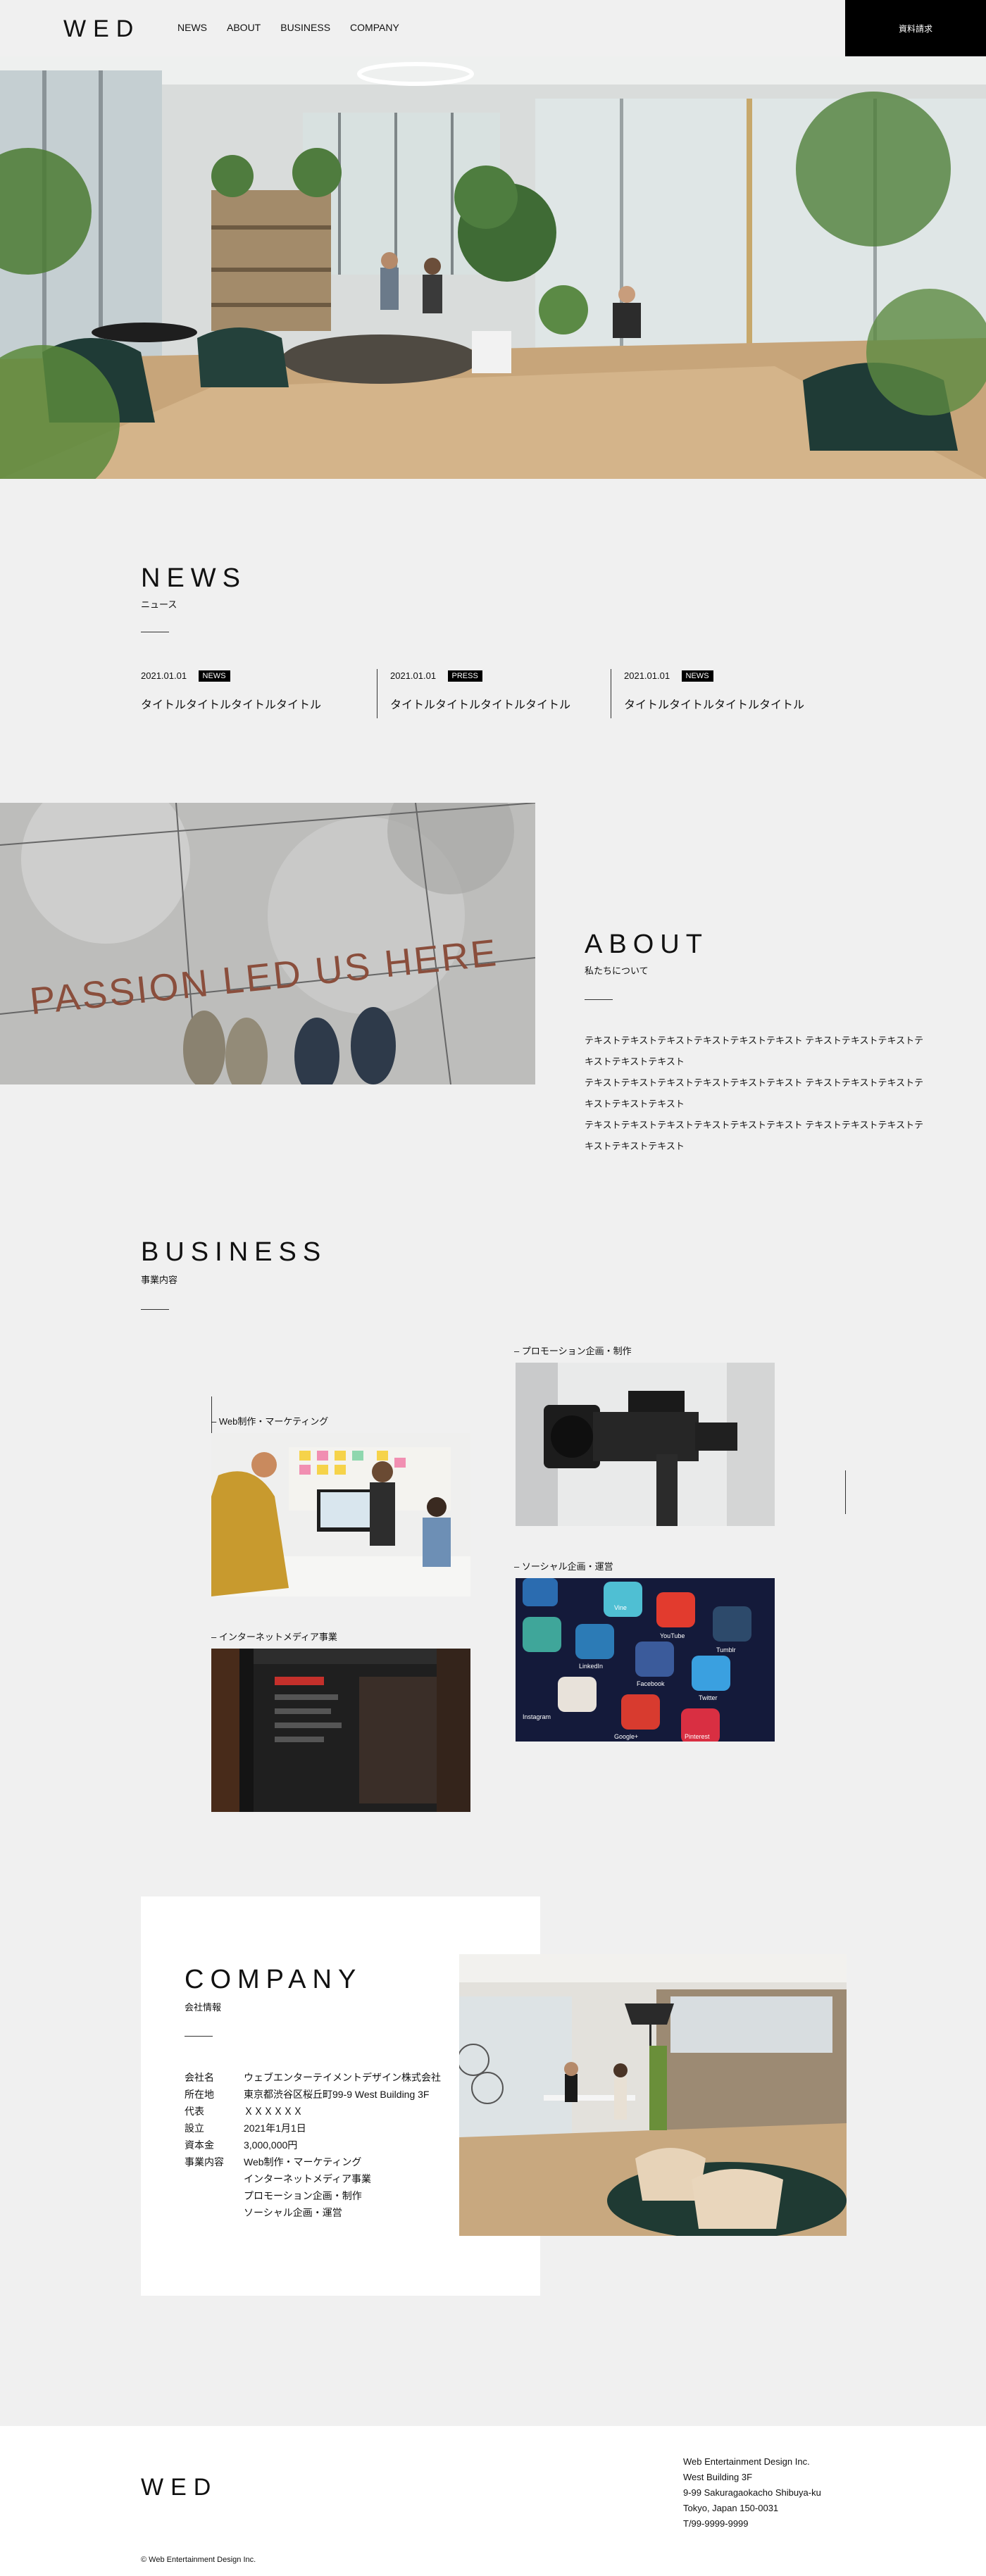 The width and height of the screenshot is (986, 2576). Describe the element at coordinates (199, 2077) in the screenshot. I see `company-row-key: 会社名` at that location.